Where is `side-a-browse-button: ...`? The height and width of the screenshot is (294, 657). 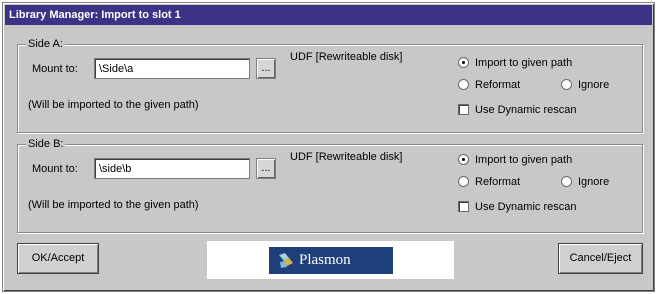 side-a-browse-button: ... is located at coordinates (266, 68).